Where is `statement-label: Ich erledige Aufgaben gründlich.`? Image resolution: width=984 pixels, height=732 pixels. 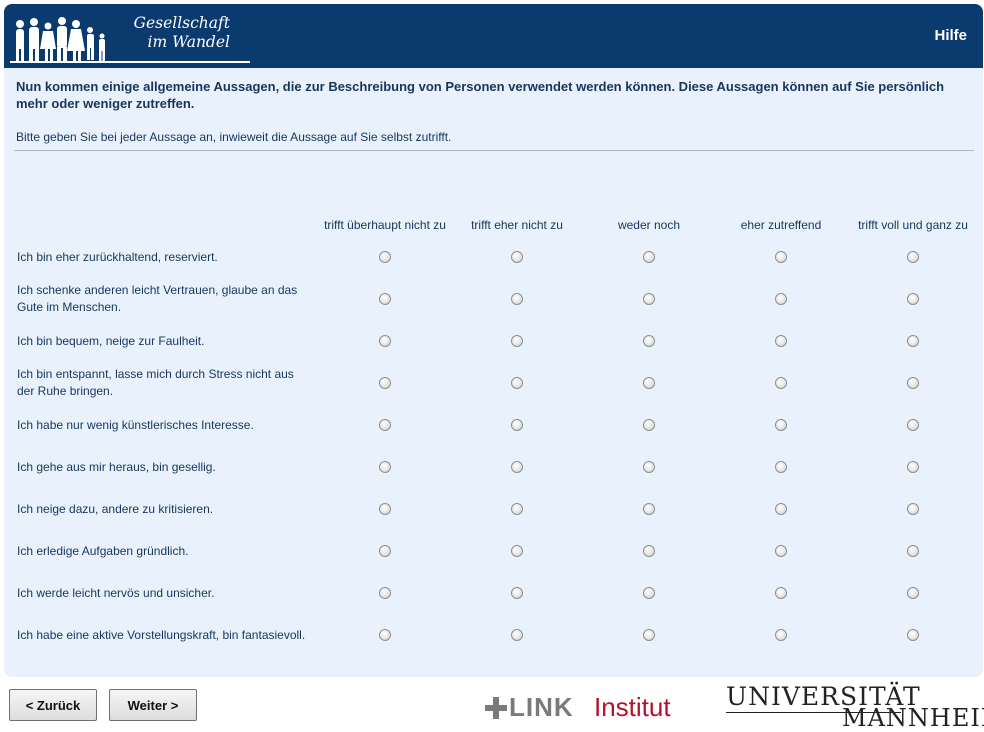 statement-label: Ich erledige Aufgaben gründlich. is located at coordinates (103, 550).